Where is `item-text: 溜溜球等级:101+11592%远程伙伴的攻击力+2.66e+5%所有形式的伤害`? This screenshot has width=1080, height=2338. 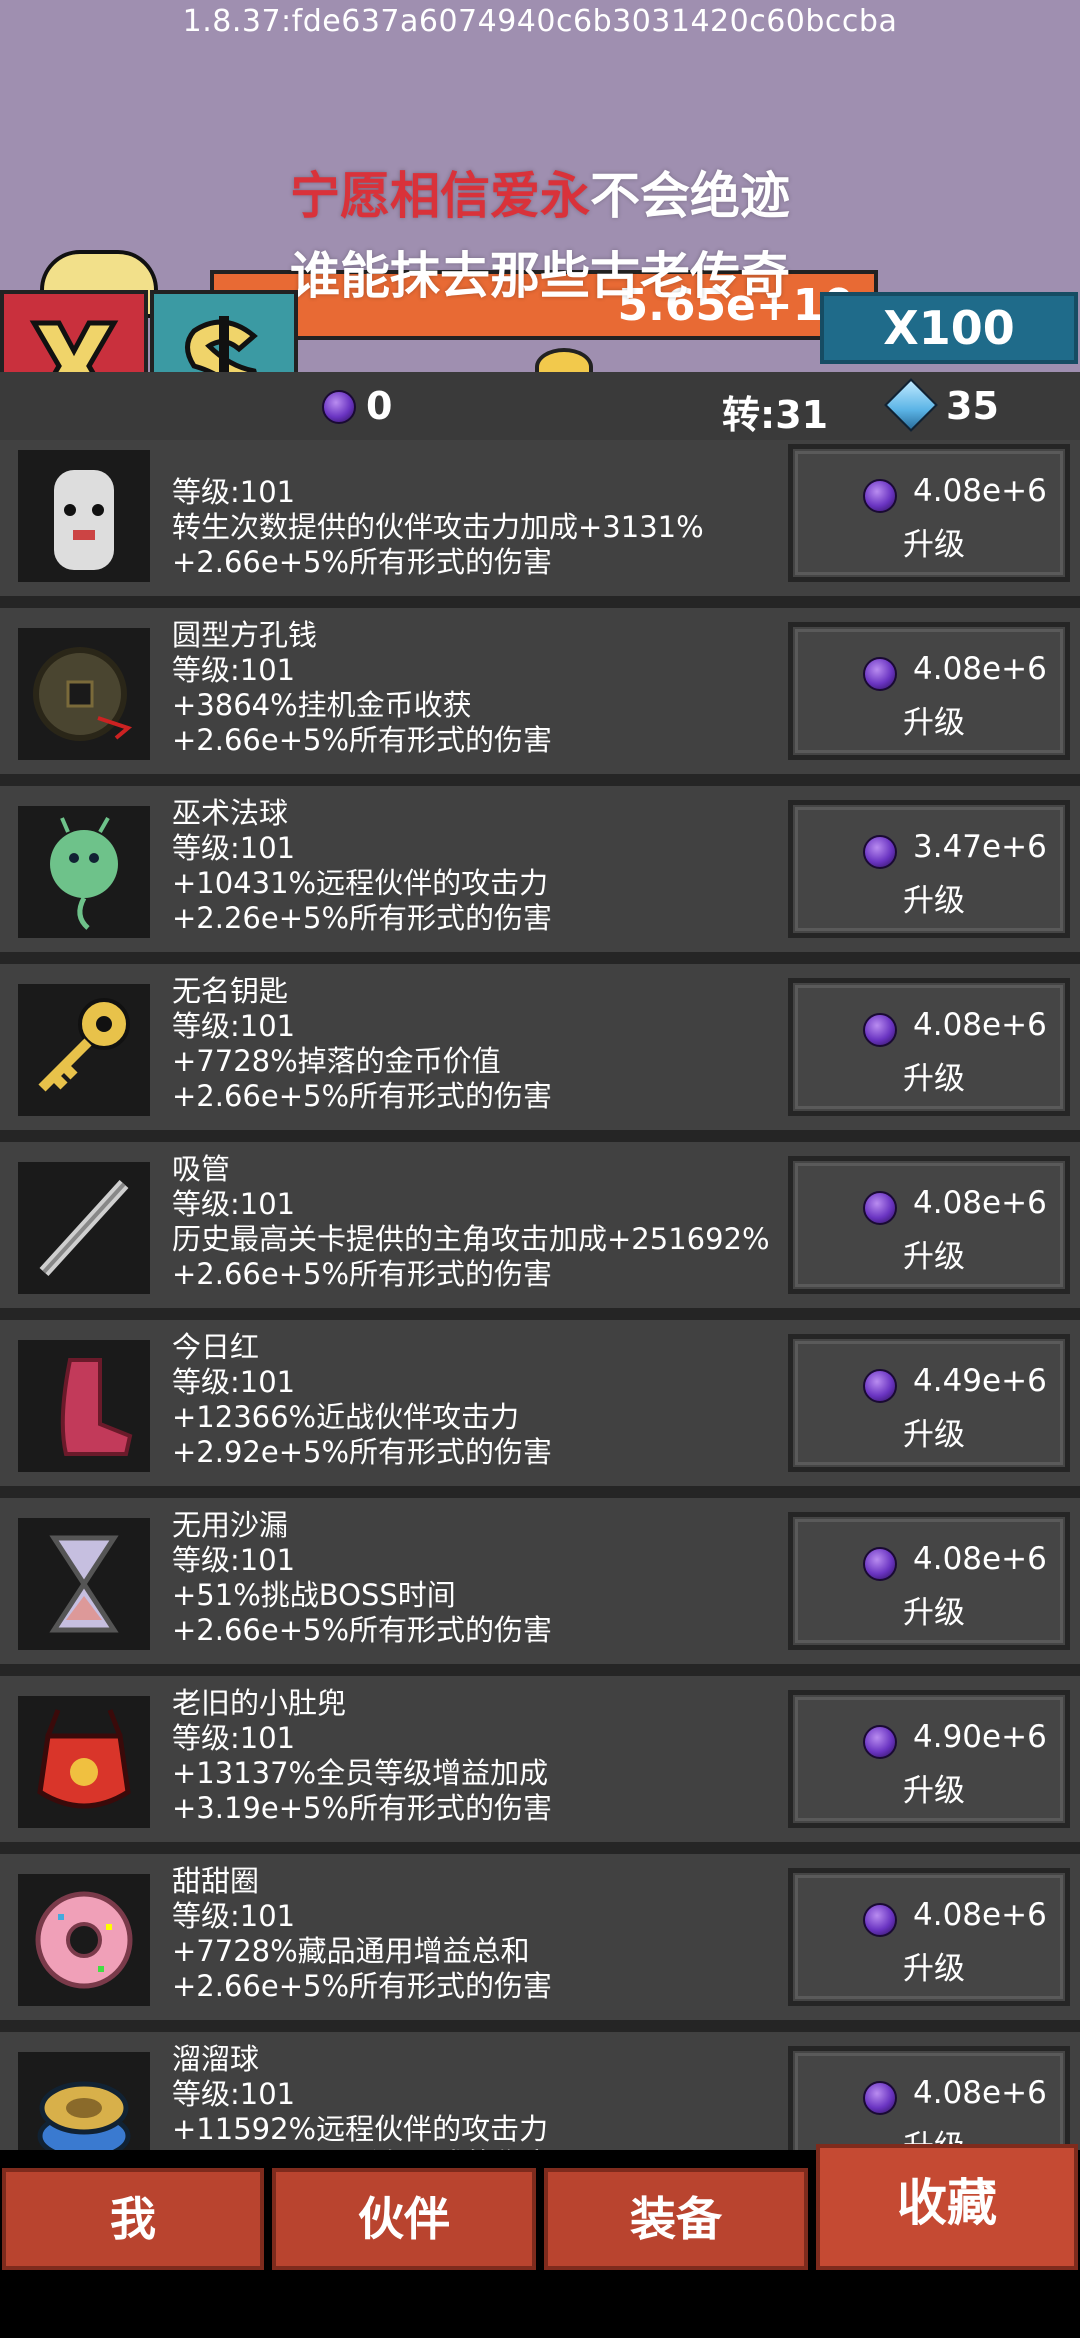
item-text: 溜溜球等级:101+11592%远程伙伴的攻击力+2.66e+5%所有形式的伤害 is located at coordinates (362, 2096).